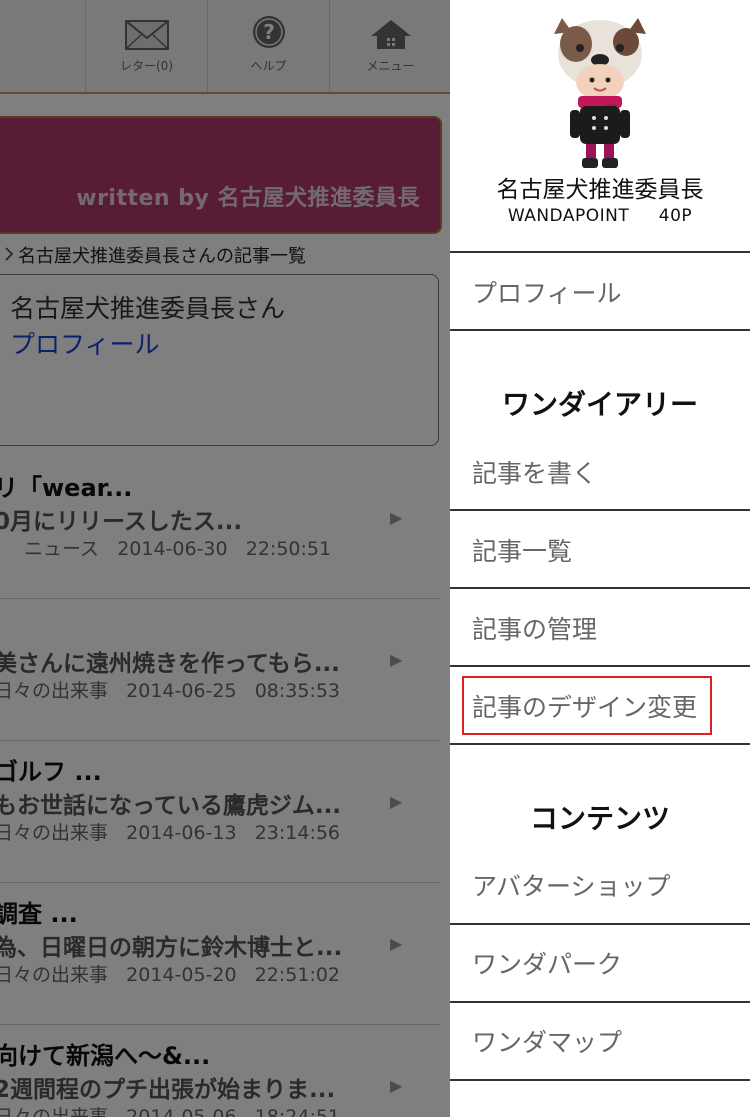  I want to click on menu-item-article-manage: 記事の管理, so click(534, 628).